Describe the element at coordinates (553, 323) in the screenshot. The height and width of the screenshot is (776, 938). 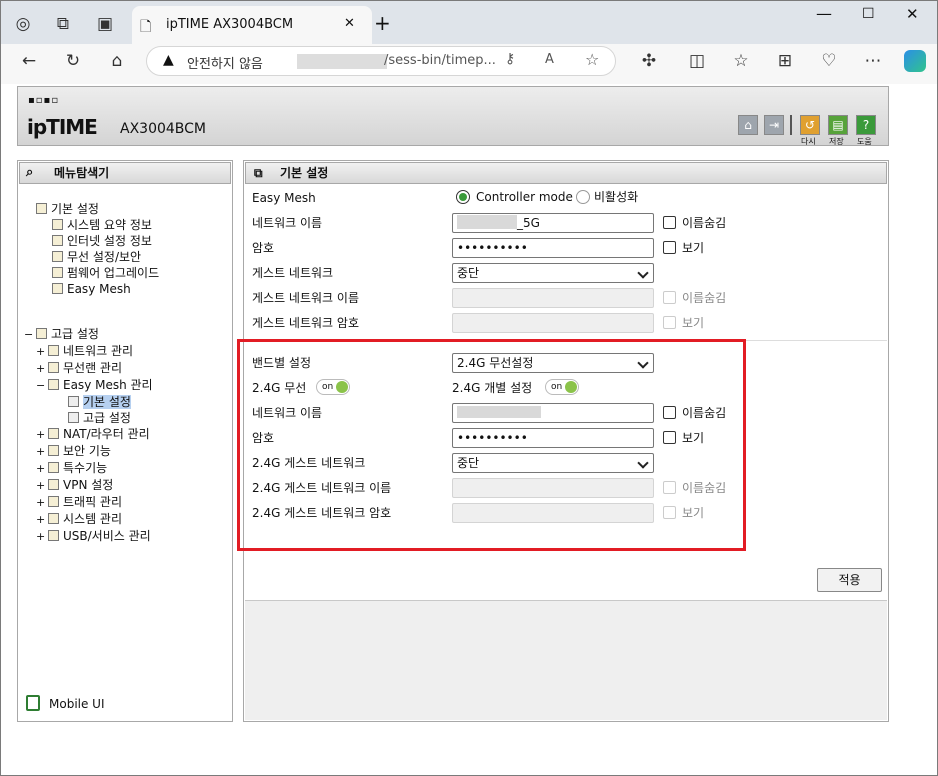
I see `guest-network-password-input` at that location.